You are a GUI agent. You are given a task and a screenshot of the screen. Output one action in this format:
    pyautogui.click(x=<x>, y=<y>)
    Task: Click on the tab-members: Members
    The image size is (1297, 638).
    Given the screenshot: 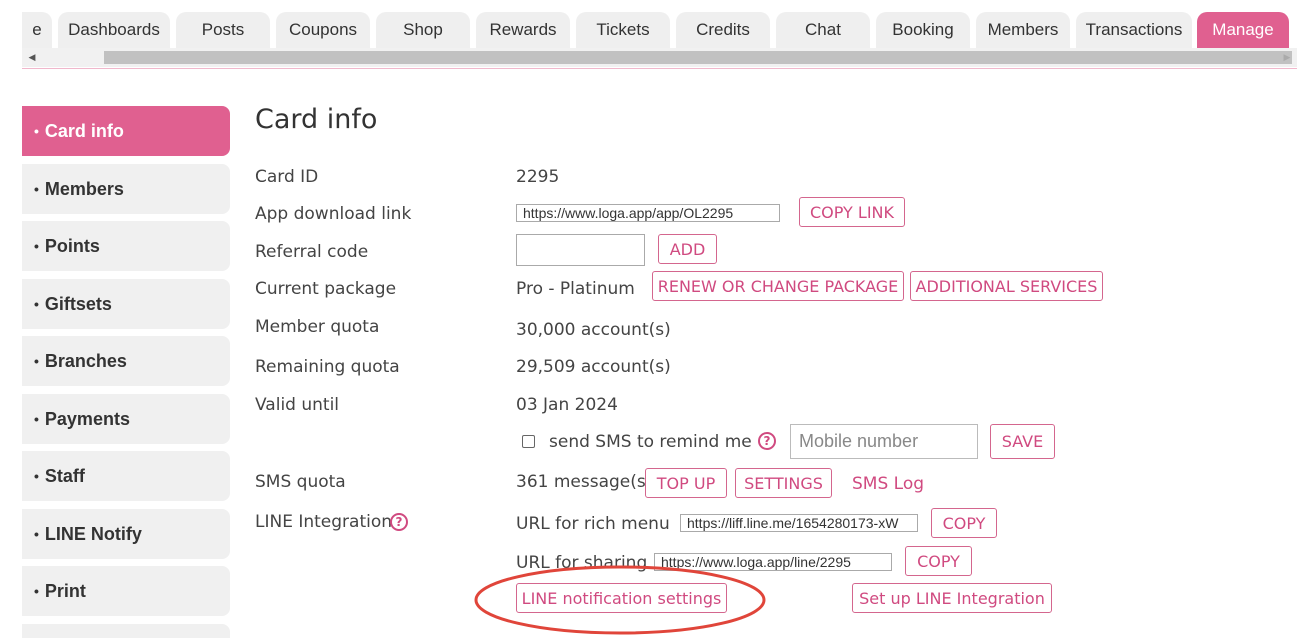 What is the action you would take?
    pyautogui.click(x=1023, y=30)
    